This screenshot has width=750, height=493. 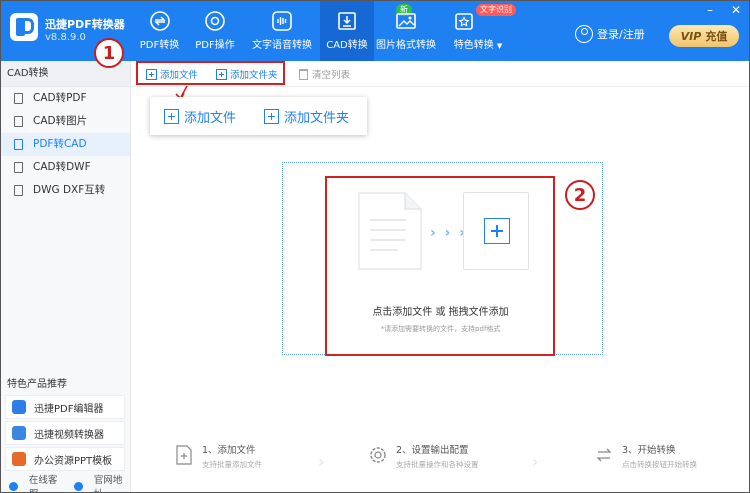 What do you see at coordinates (159, 45) in the screenshot?
I see `nav-label: PDF转换` at bounding box center [159, 45].